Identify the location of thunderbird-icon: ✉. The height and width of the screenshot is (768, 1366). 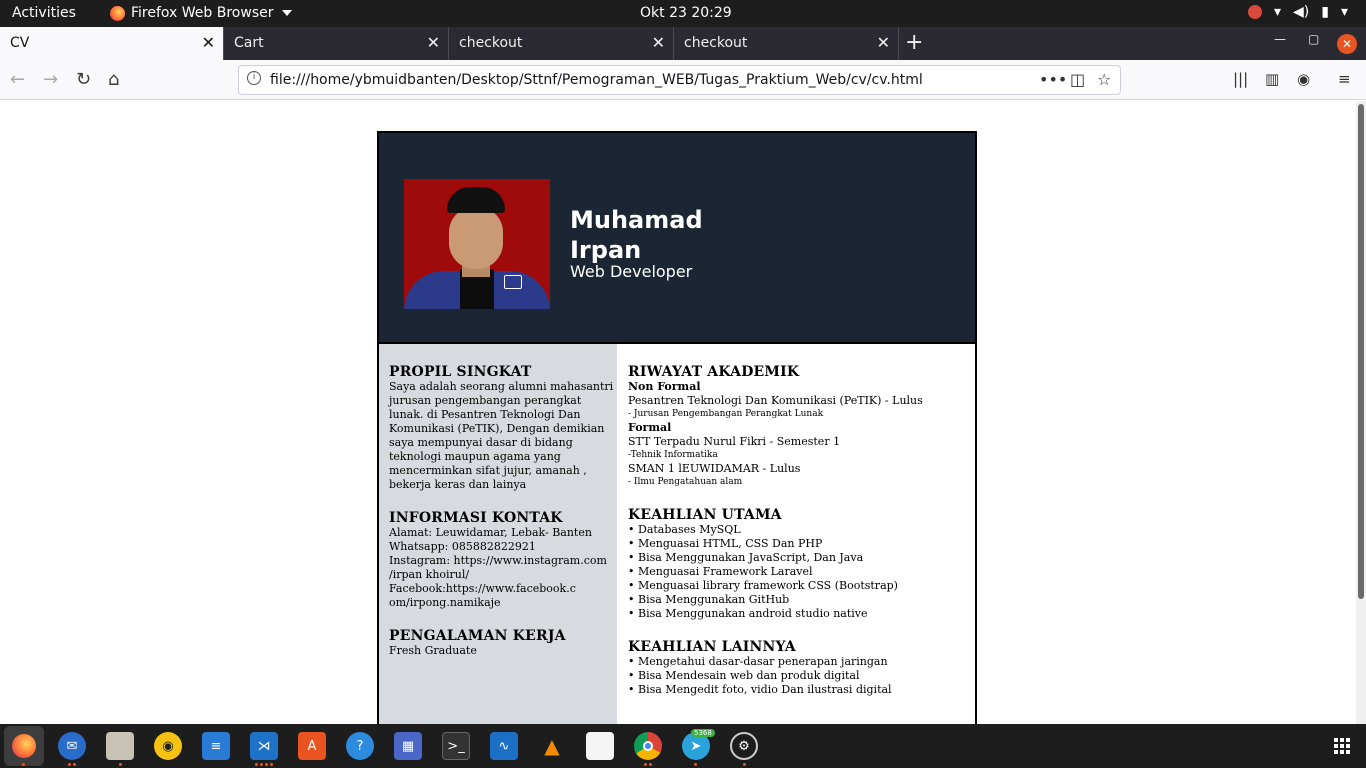
(72, 746).